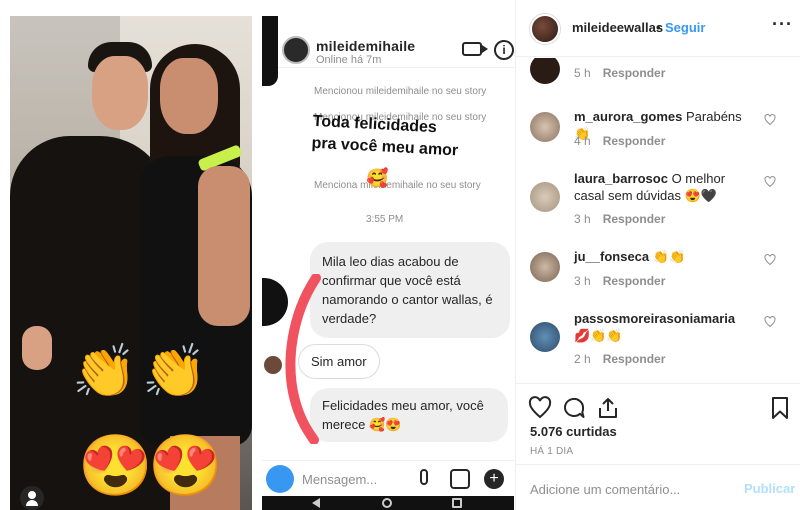 Image resolution: width=800 pixels, height=510 pixels. Describe the element at coordinates (685, 27) in the screenshot. I see `follow-button: Seguir` at that location.